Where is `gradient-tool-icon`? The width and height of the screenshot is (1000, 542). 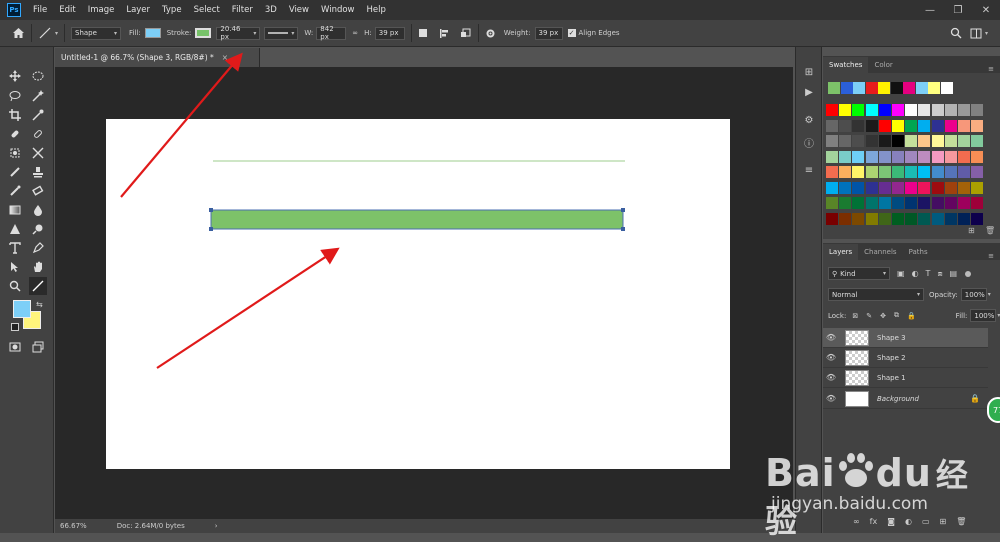
gradient-tool-icon is located at coordinates (15, 210).